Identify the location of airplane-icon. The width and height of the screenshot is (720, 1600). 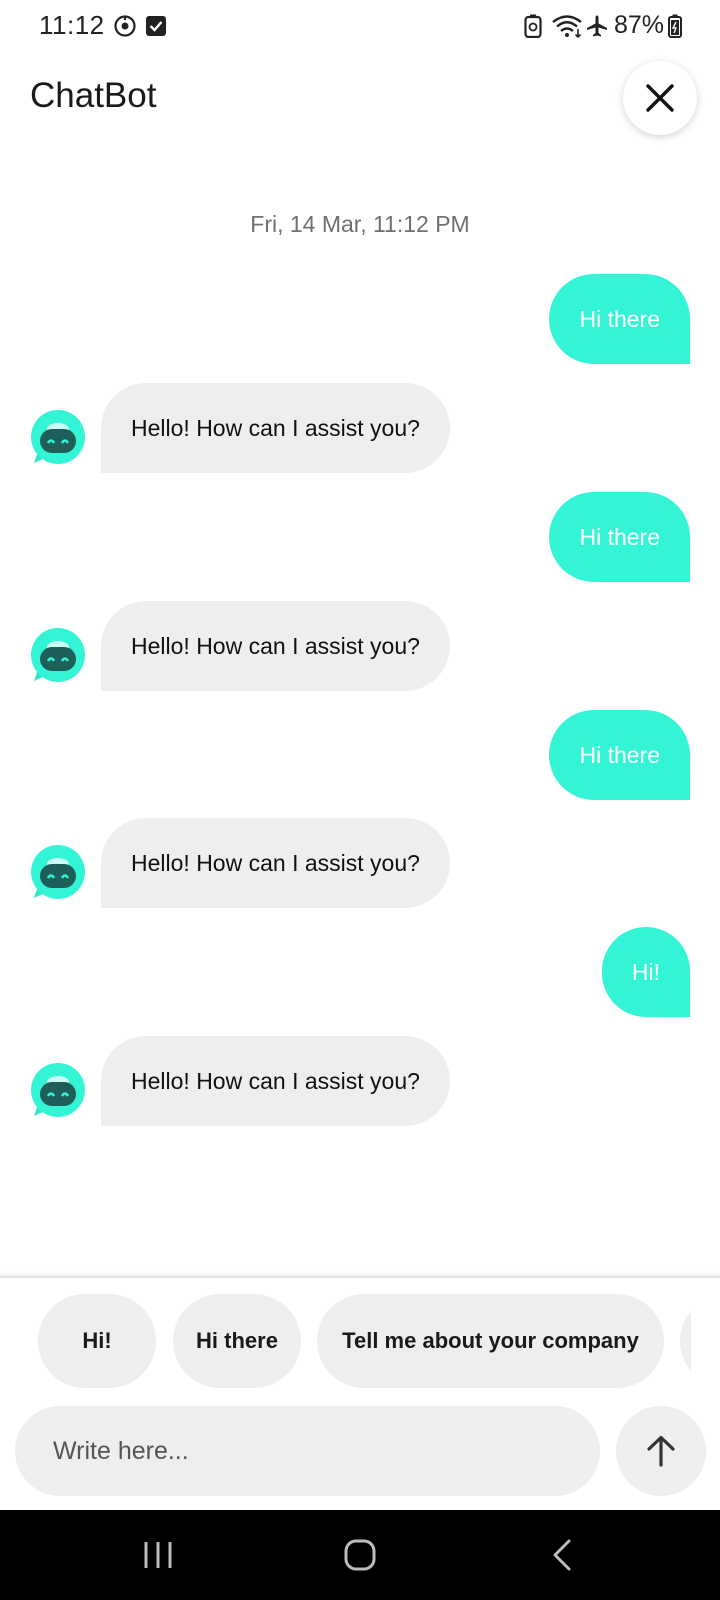
(597, 28).